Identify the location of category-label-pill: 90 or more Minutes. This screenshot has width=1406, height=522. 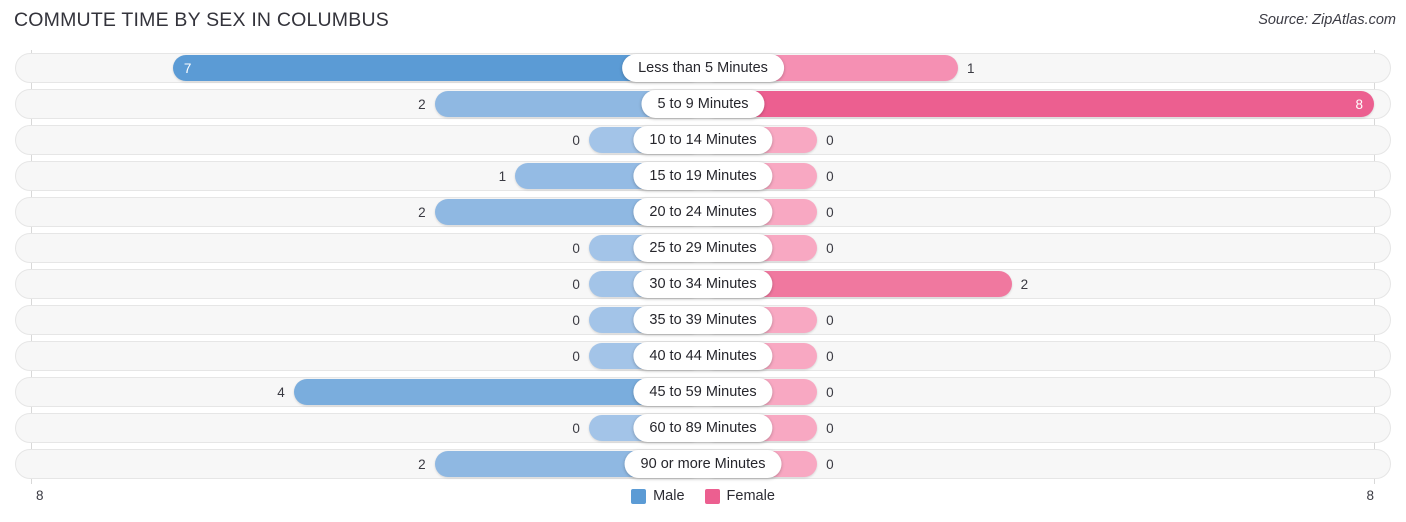
(703, 464).